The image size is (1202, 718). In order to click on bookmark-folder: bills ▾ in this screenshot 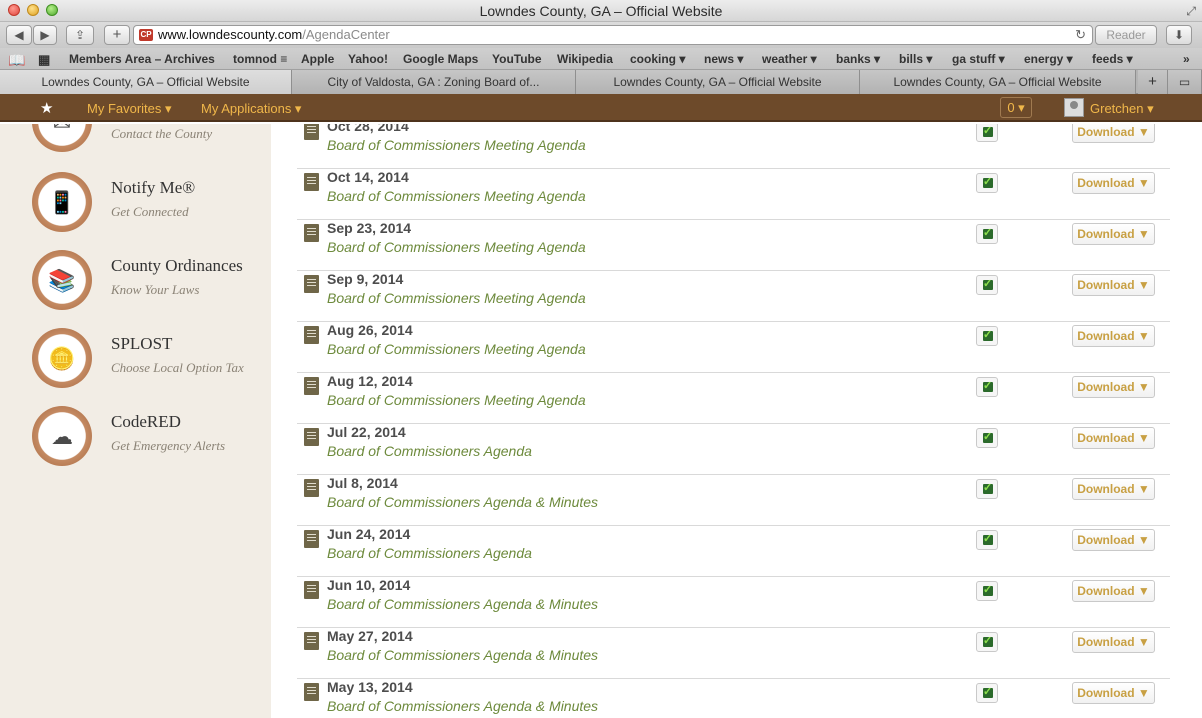, I will do `click(915, 59)`.